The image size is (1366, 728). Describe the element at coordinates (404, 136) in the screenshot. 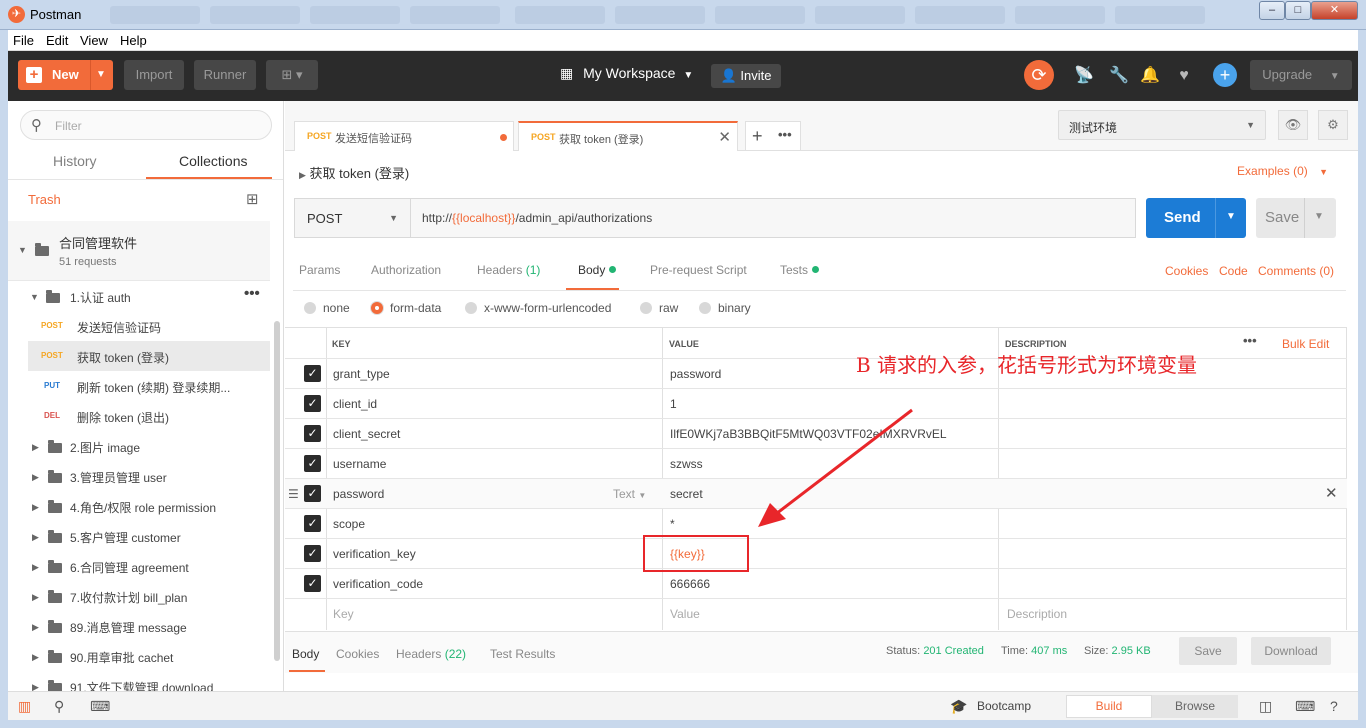

I see `request-tab: POST 发送短信验证码` at that location.